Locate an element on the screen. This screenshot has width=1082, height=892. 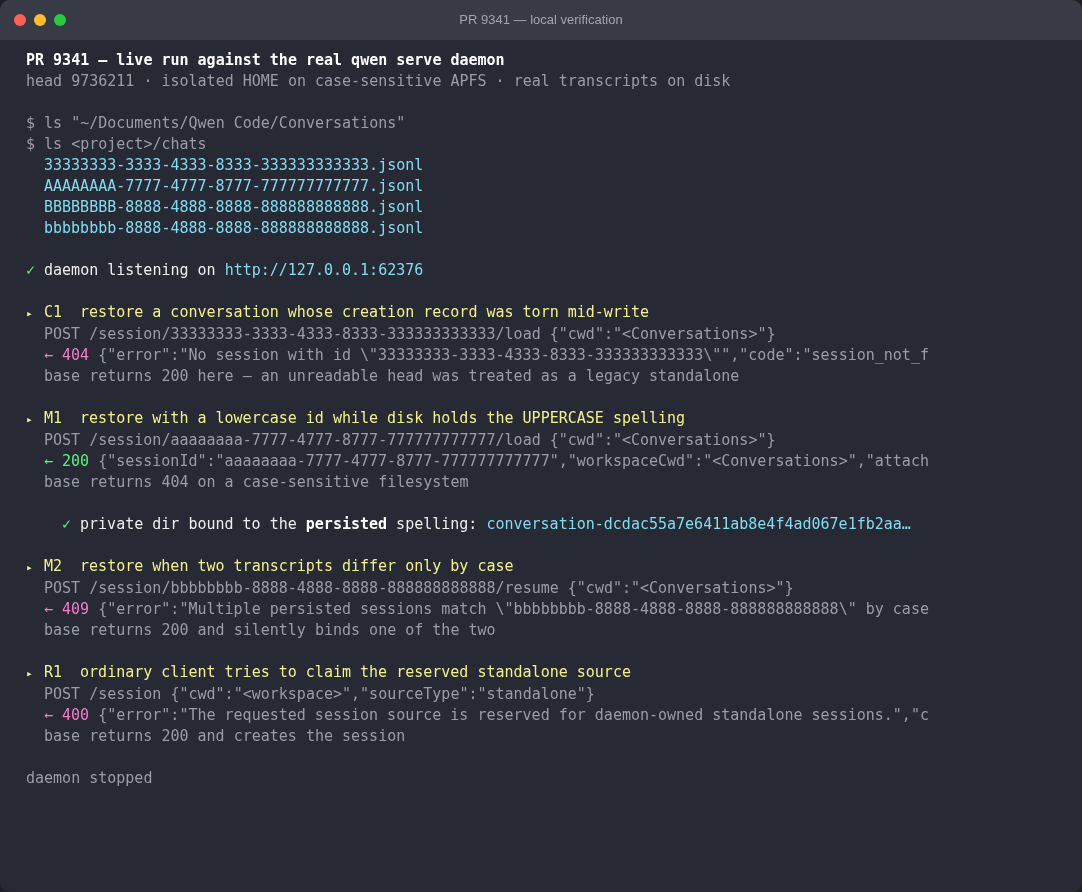
status-code: 404 is located at coordinates (76, 355).